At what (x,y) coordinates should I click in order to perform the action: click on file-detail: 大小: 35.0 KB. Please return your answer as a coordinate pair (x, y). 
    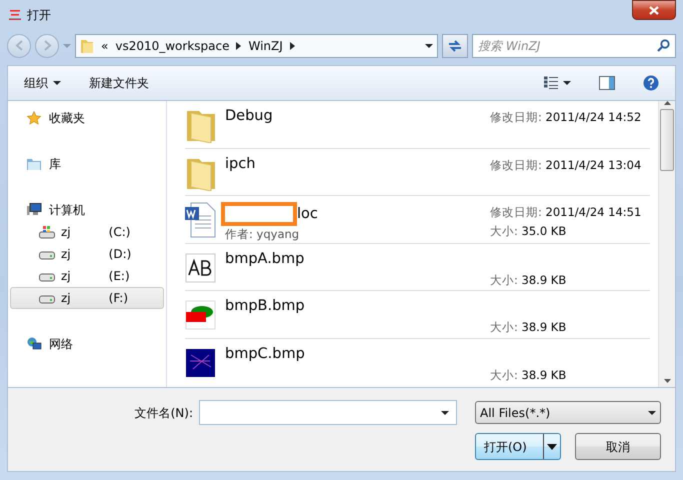
    Looking at the image, I should click on (529, 231).